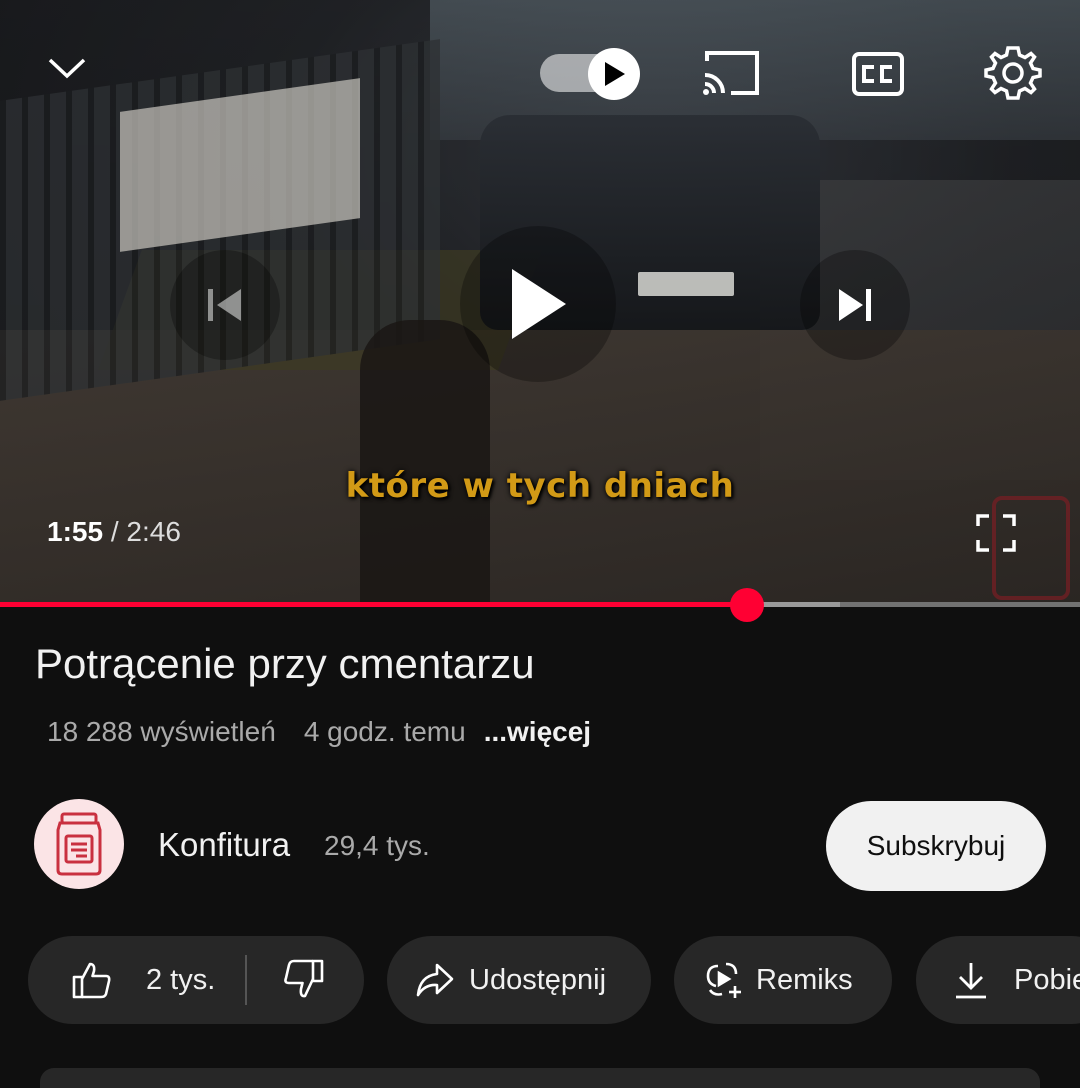 The width and height of the screenshot is (1080, 1088). Describe the element at coordinates (998, 980) in the screenshot. I see `download-button: Pobierz` at that location.